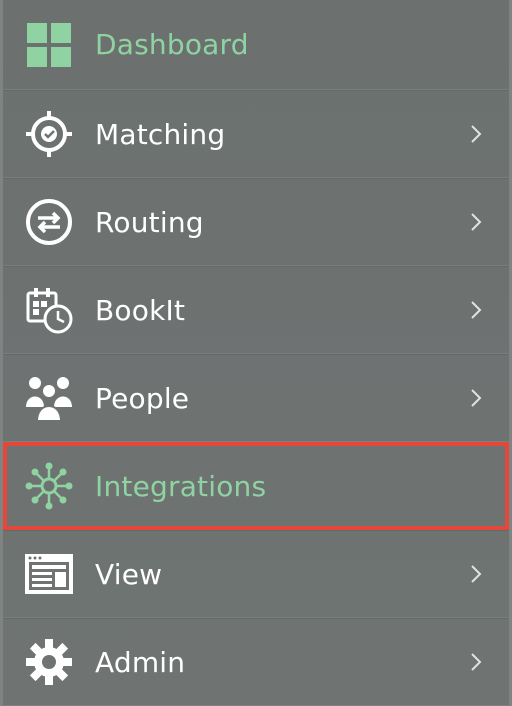 The width and height of the screenshot is (512, 706). I want to click on menu-item-label: Routing, so click(149, 222).